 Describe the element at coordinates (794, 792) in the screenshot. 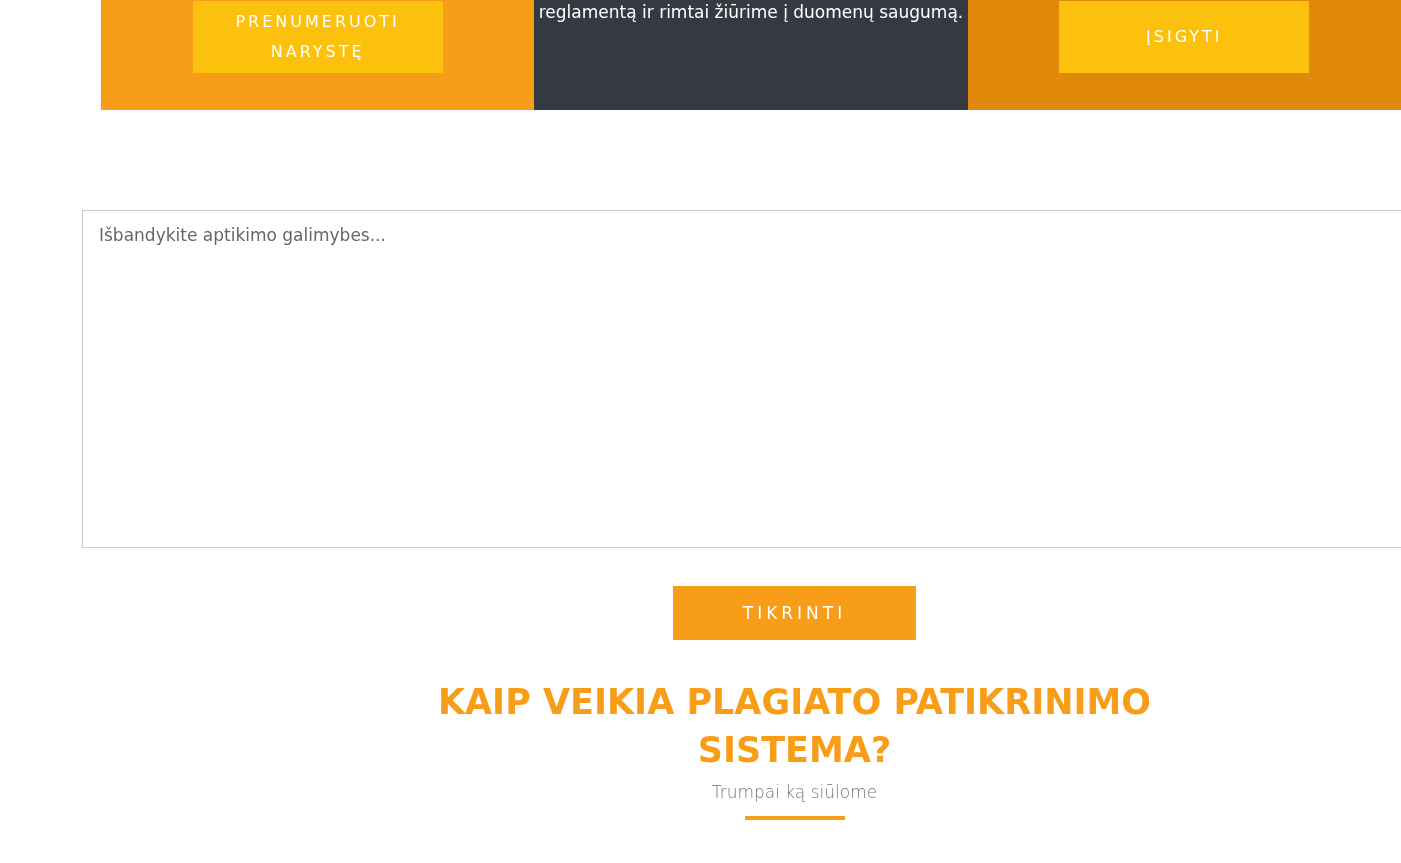

I see `section-subtitle: Trumpai ką siūlome` at that location.